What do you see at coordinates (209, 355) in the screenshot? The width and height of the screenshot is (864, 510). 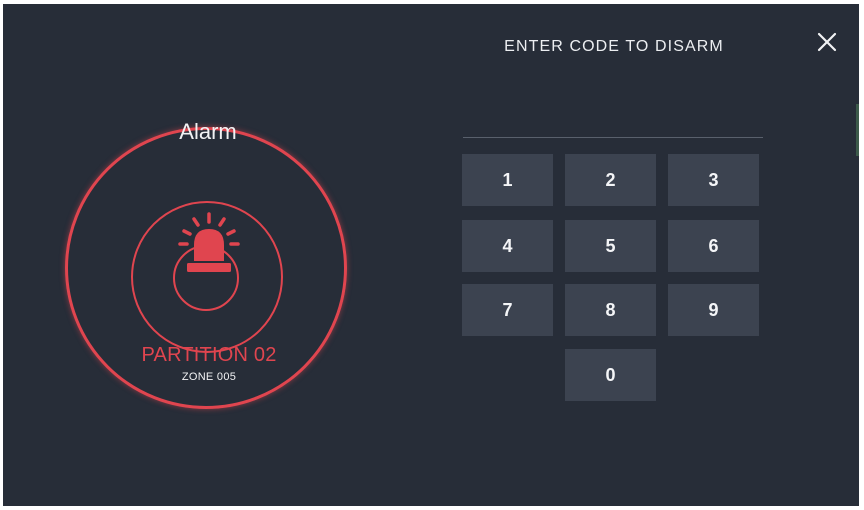 I see `partition-label: PARTITION 02` at bounding box center [209, 355].